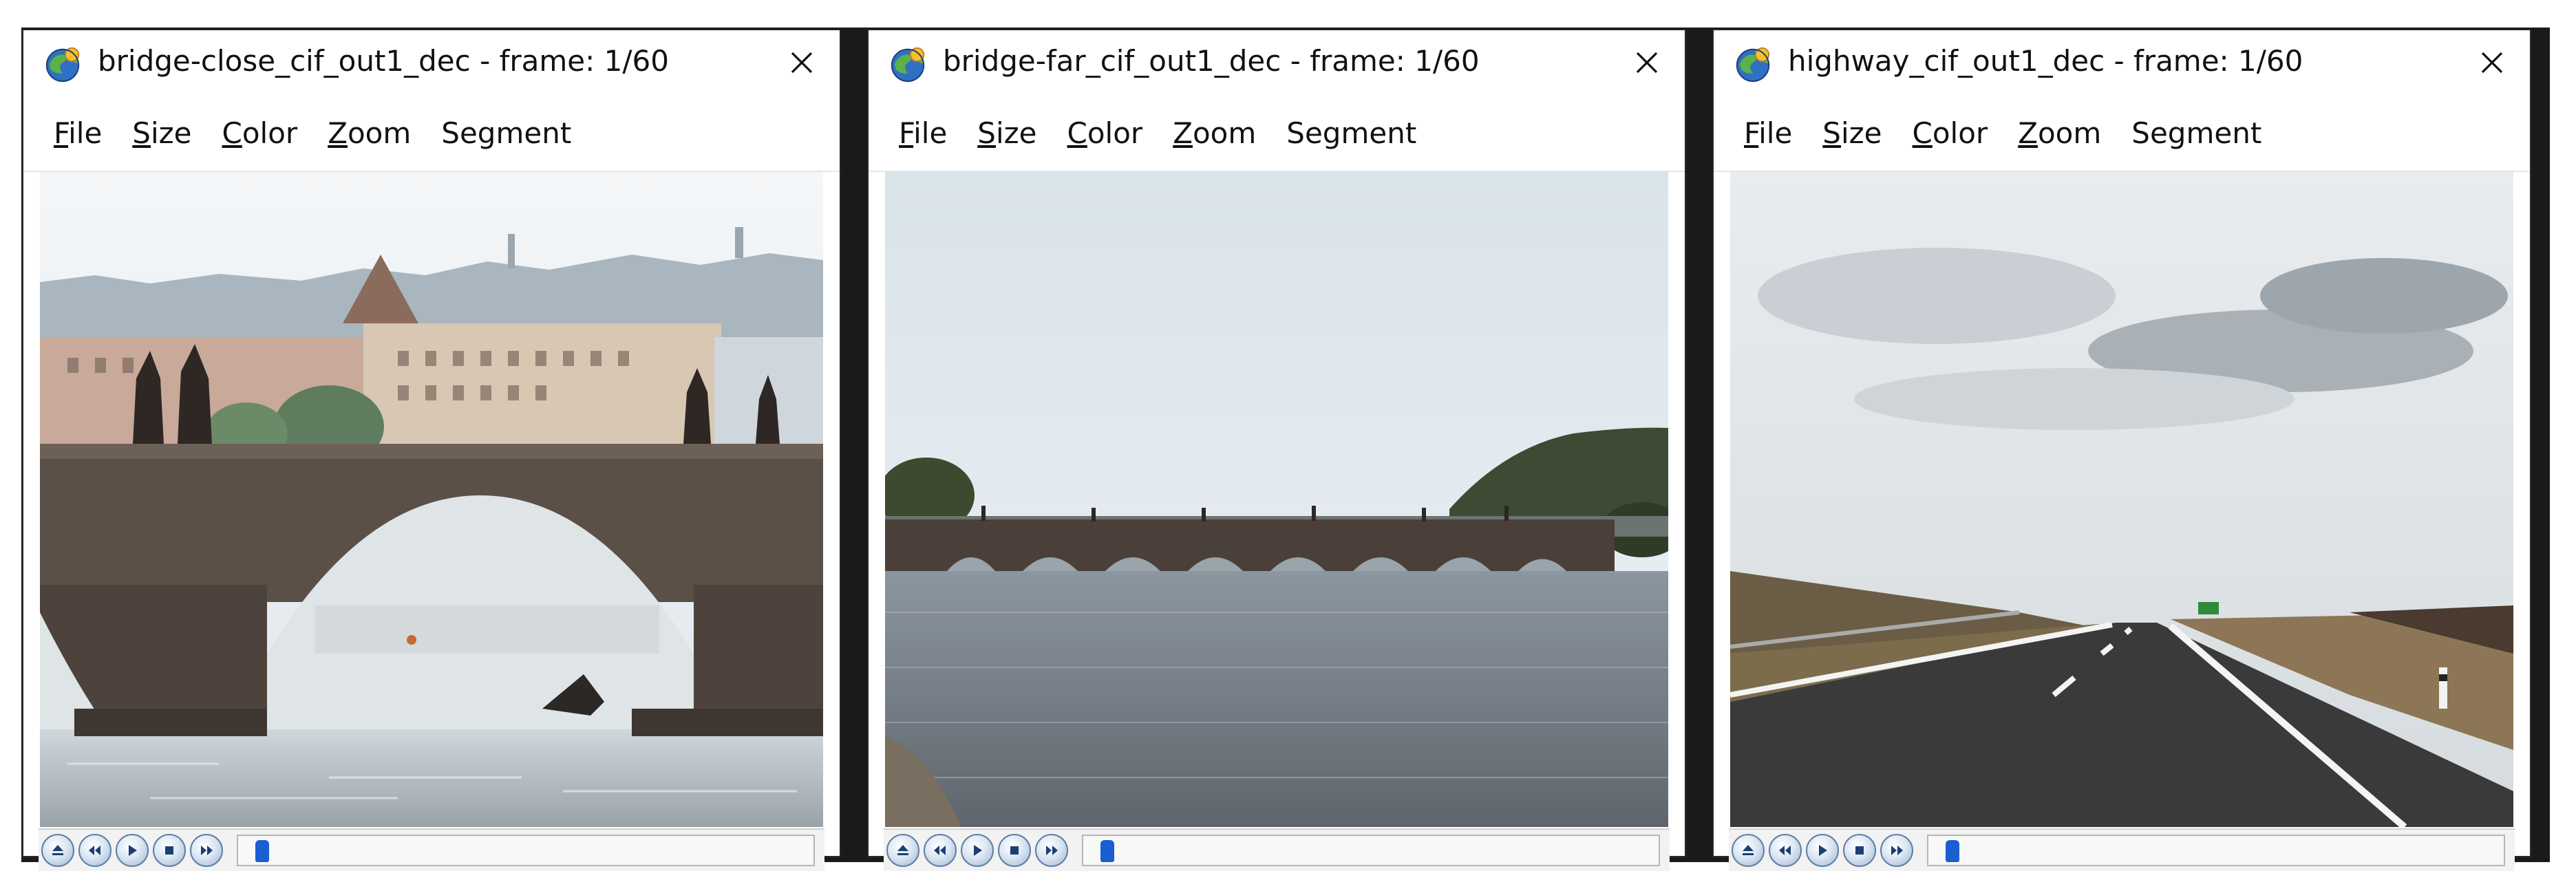 This screenshot has height=891, width=2576. Describe the element at coordinates (383, 61) in the screenshot. I see `window-title: bridge-close_cif_out1_dec - frame: 1/60` at that location.